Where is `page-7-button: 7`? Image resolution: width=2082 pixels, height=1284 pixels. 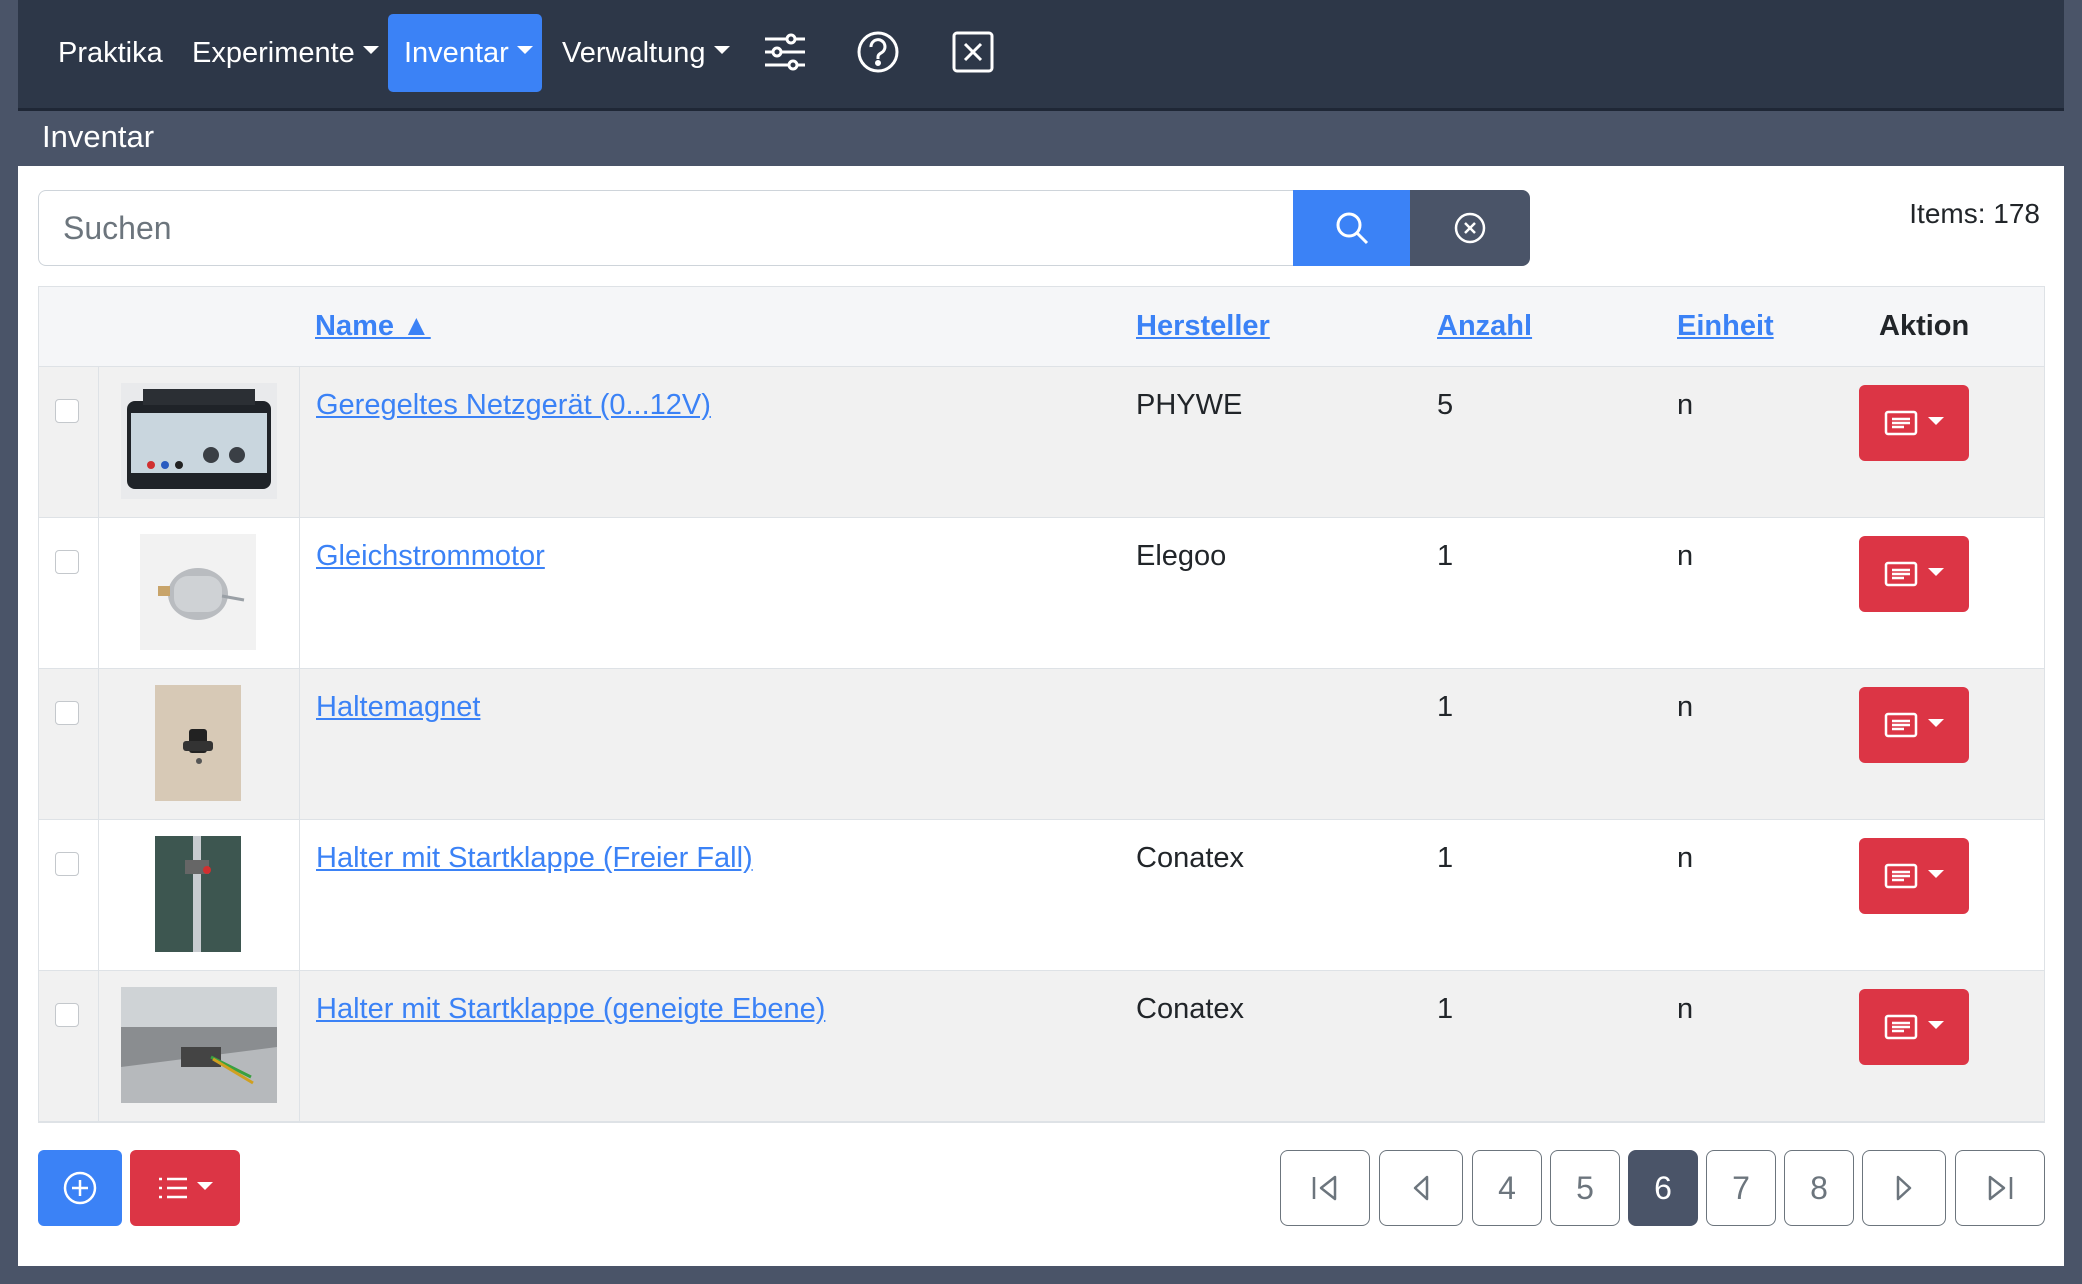
page-7-button: 7 is located at coordinates (1741, 1188).